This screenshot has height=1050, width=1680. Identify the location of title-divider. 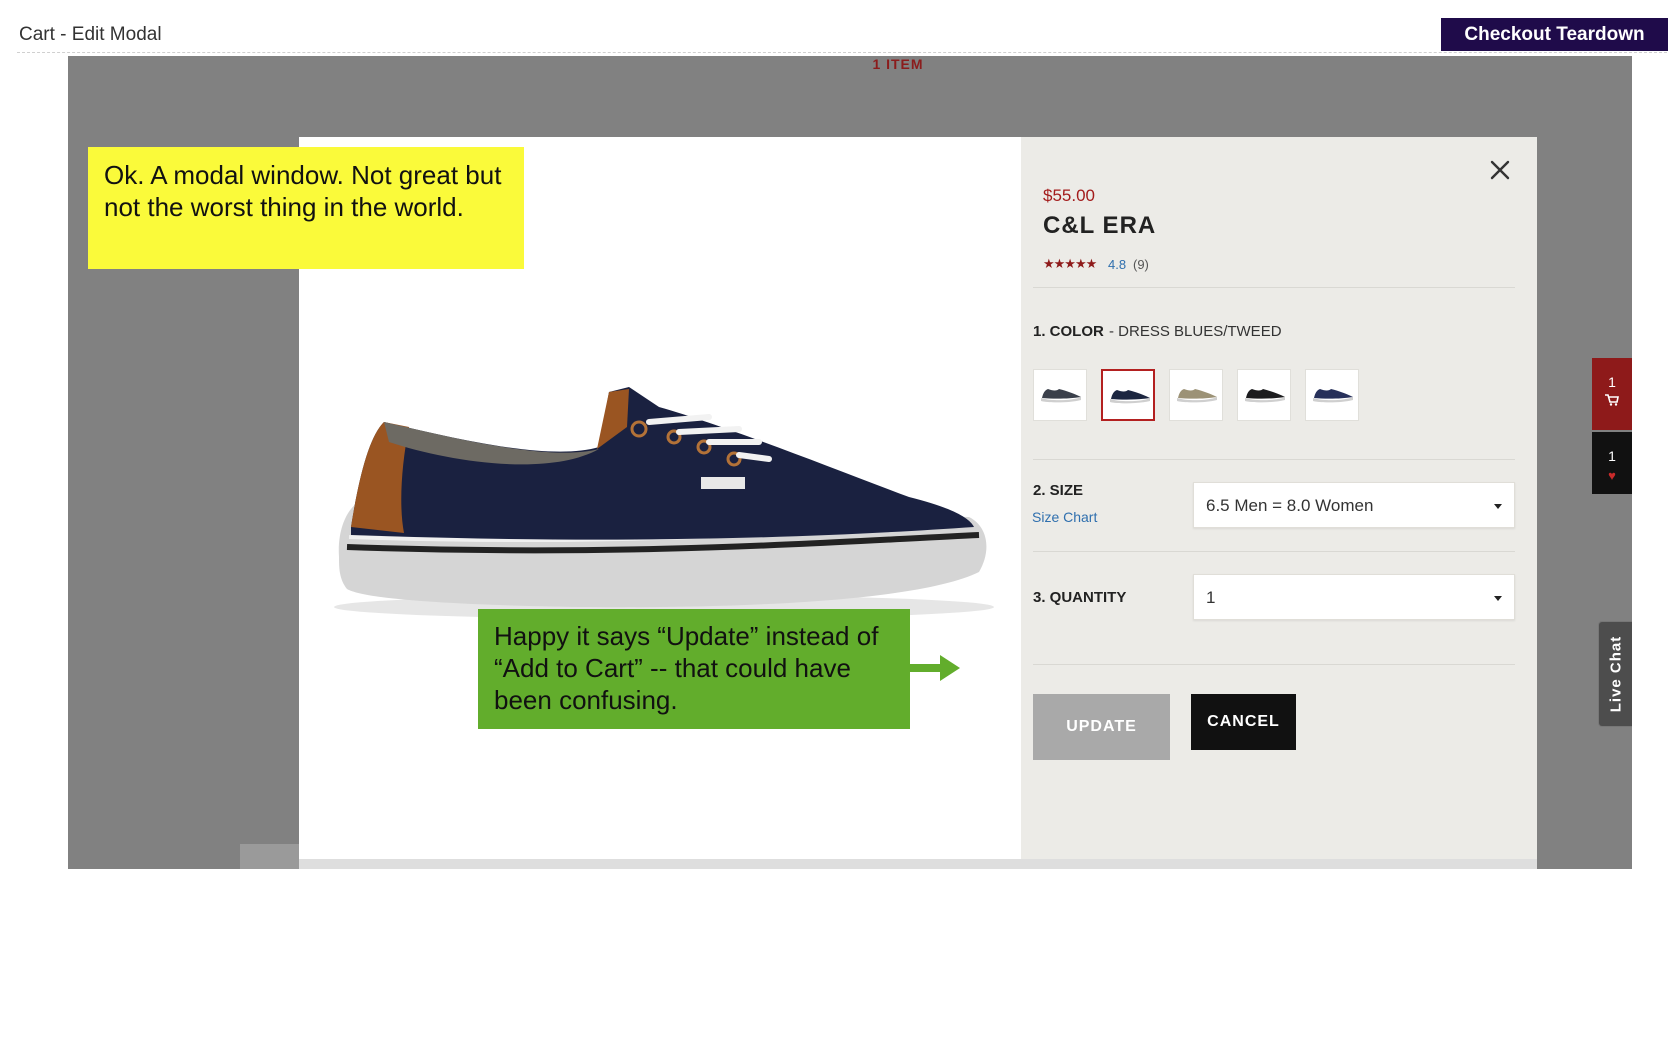
(842, 52).